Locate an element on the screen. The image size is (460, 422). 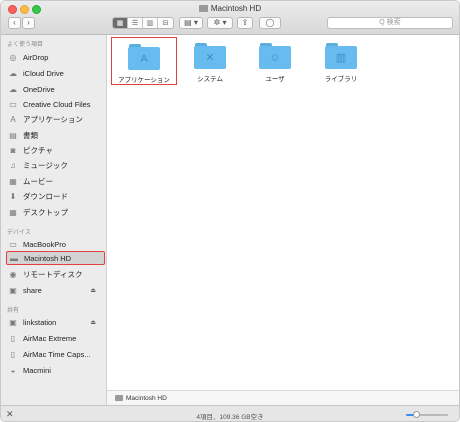
folder-label: ユーザ is located at coordinates (275, 79).